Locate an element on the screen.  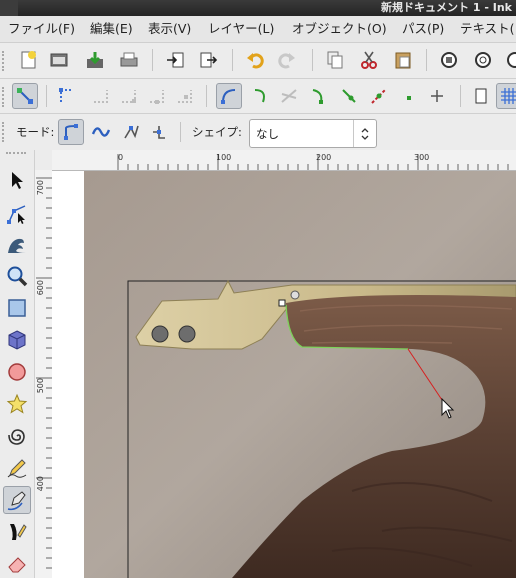
vertical-ruler: 700 600 500 400 is located at coordinates (43, 374).